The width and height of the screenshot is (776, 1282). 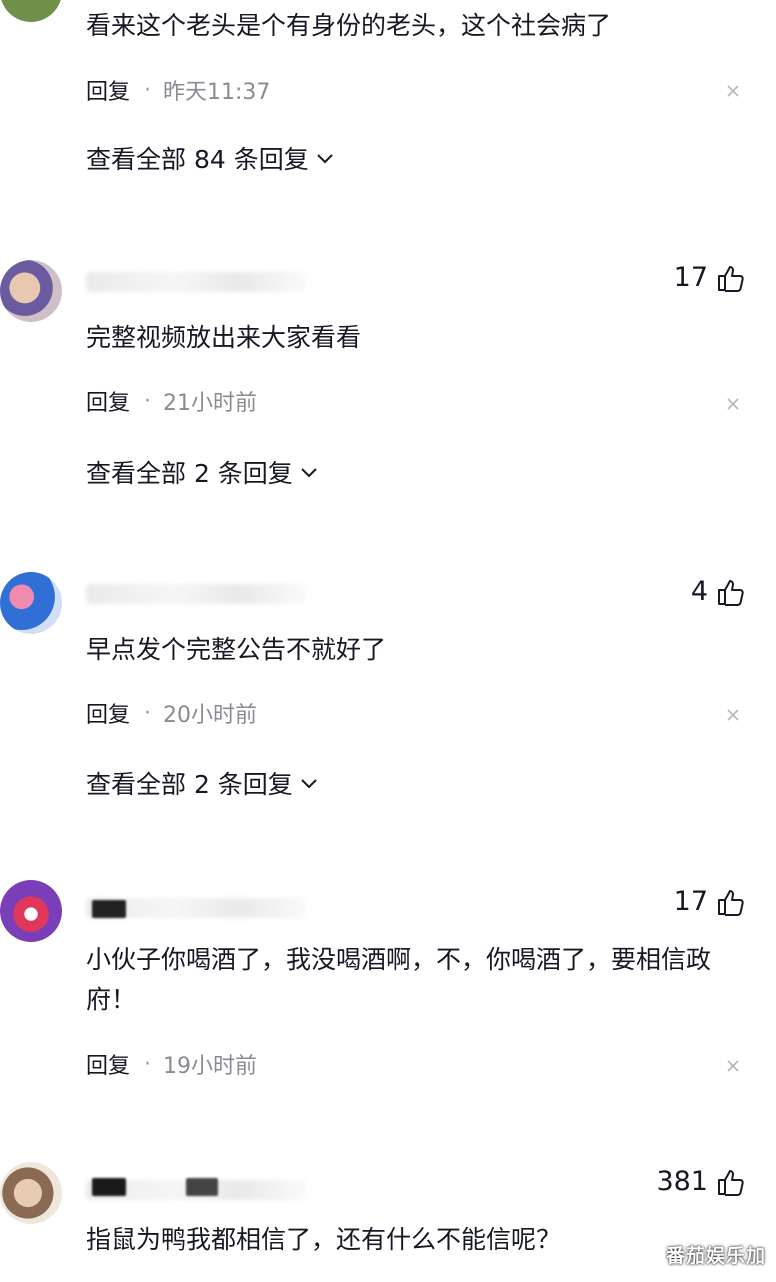 I want to click on like-count: 381, so click(x=682, y=1181).